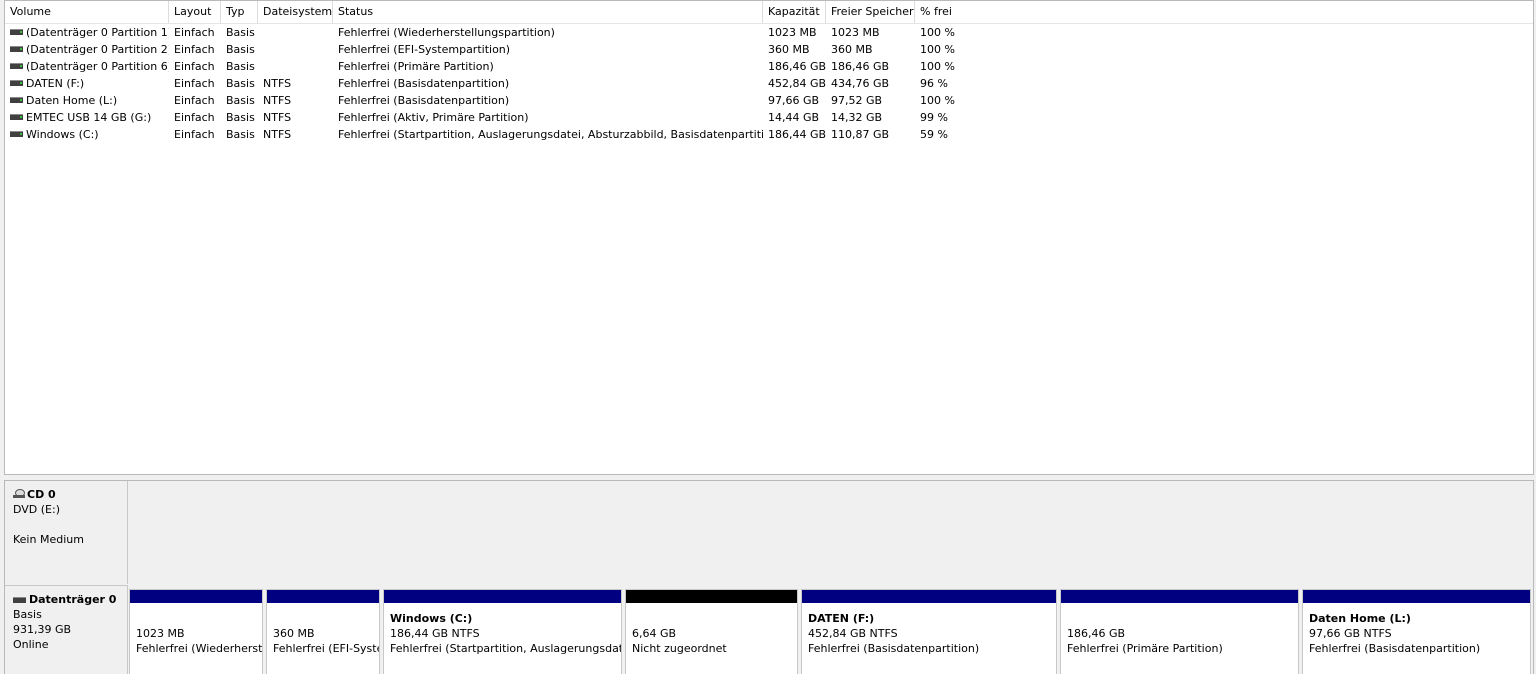 The width and height of the screenshot is (1536, 674). Describe the element at coordinates (87, 32) in the screenshot. I see `cell-volume: (Datenträger 0 Partition 1)` at that location.